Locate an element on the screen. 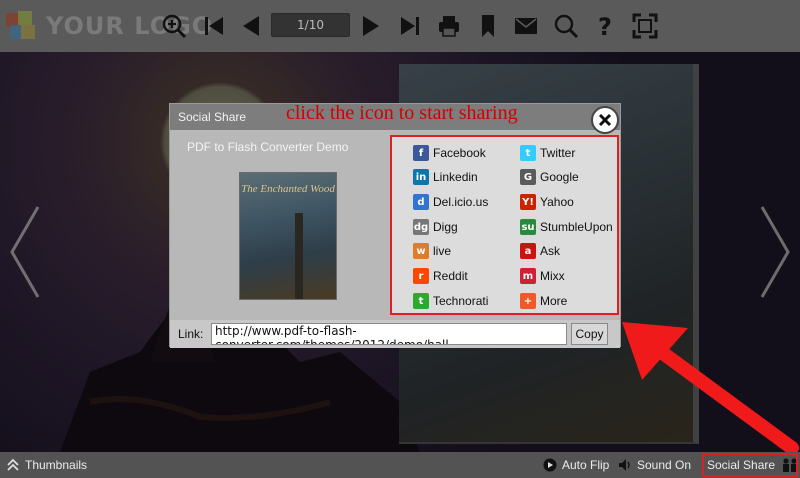 The image size is (800, 478). page-indicator: 1/10 is located at coordinates (310, 25).